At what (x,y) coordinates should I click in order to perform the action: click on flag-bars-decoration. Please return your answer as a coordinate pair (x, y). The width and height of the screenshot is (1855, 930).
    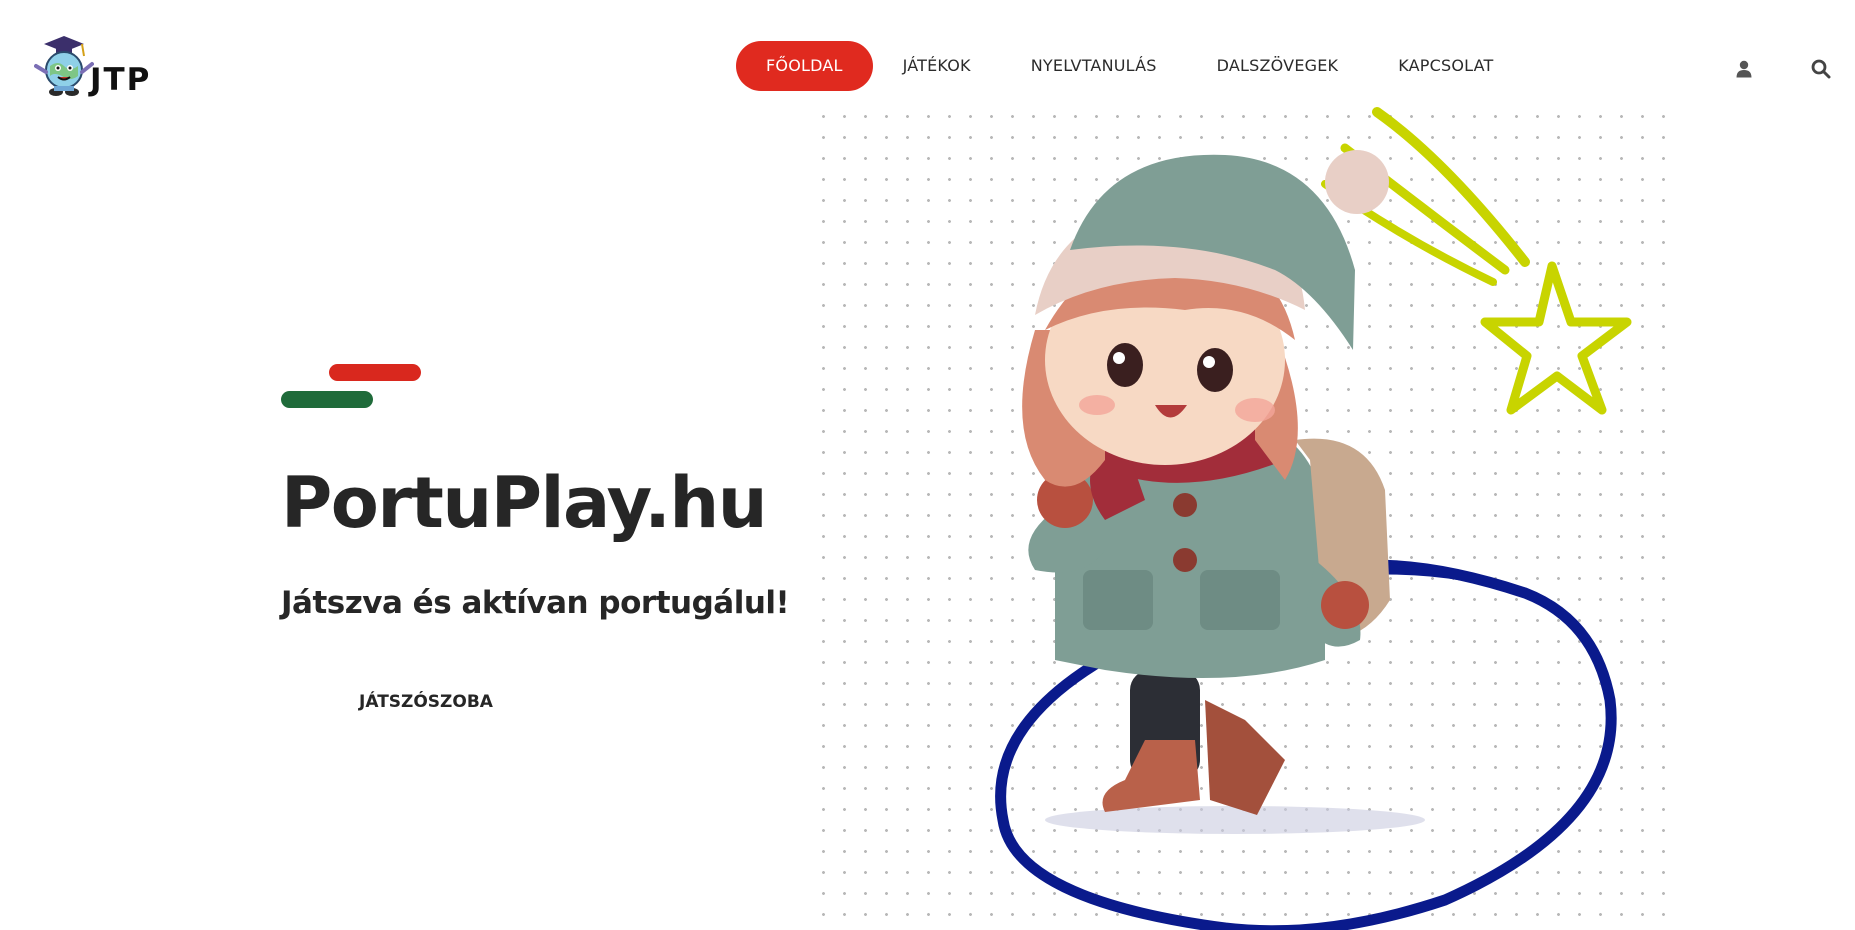
    Looking at the image, I should click on (351, 386).